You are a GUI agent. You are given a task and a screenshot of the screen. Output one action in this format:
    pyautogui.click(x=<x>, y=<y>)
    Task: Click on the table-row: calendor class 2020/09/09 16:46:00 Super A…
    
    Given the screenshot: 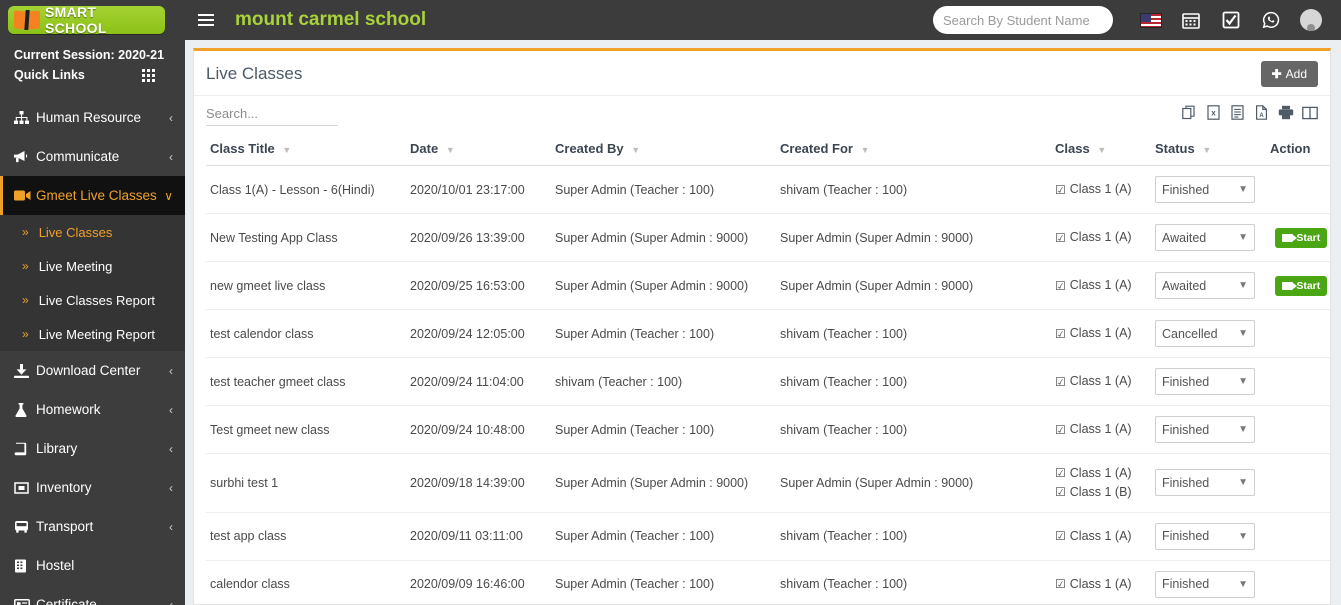 What is the action you would take?
    pyautogui.click(x=768, y=582)
    